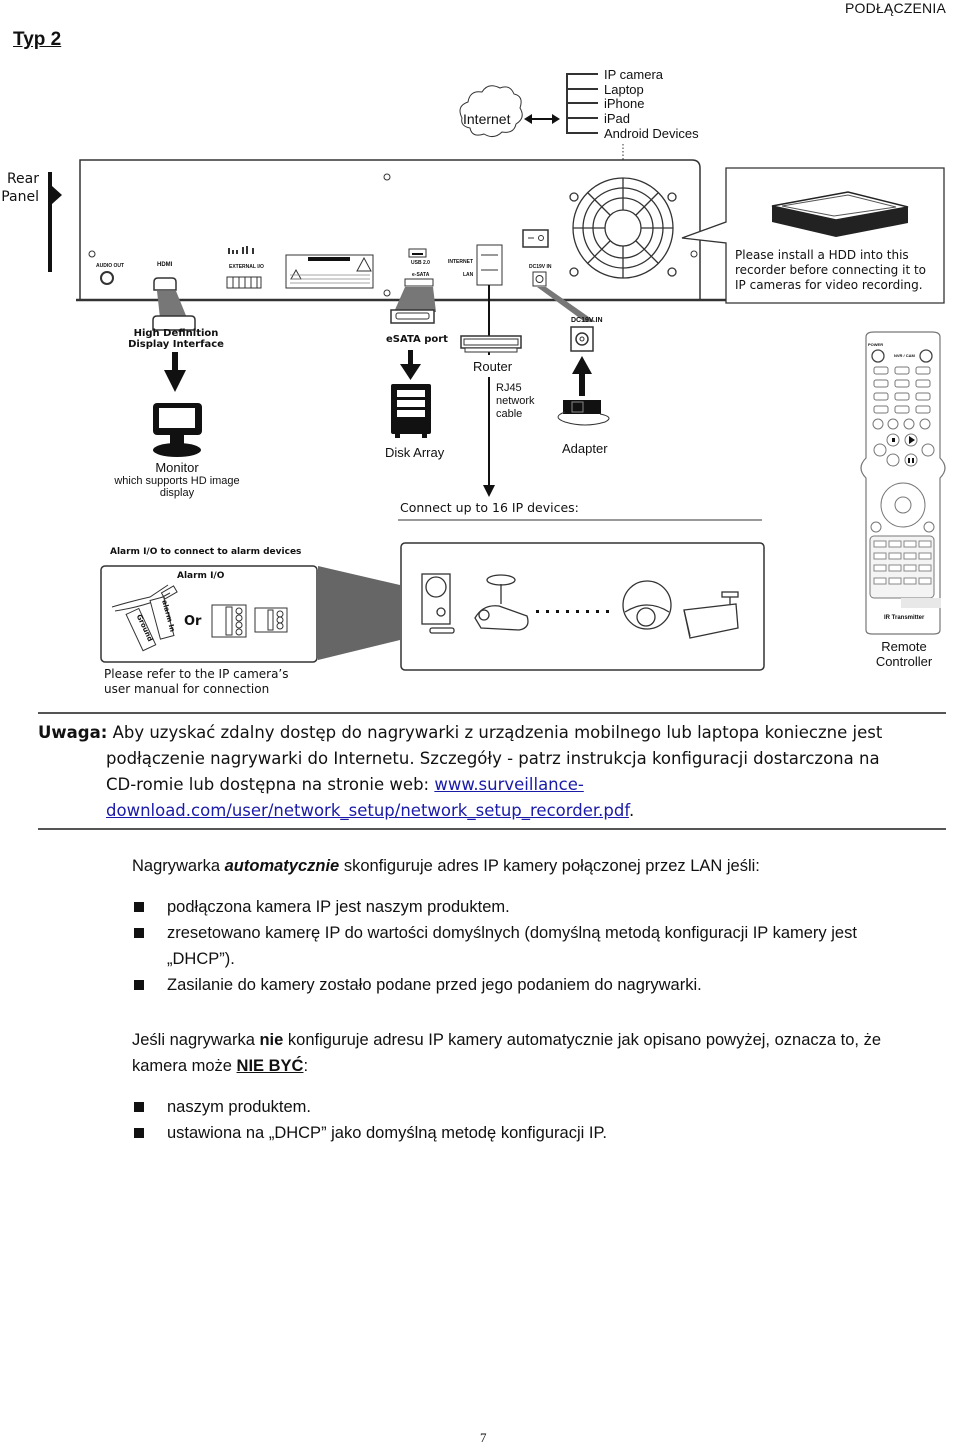 Image resolution: width=960 pixels, height=1446 pixels. I want to click on connect-label: Connect up to 16 IP devices:, so click(489, 507).